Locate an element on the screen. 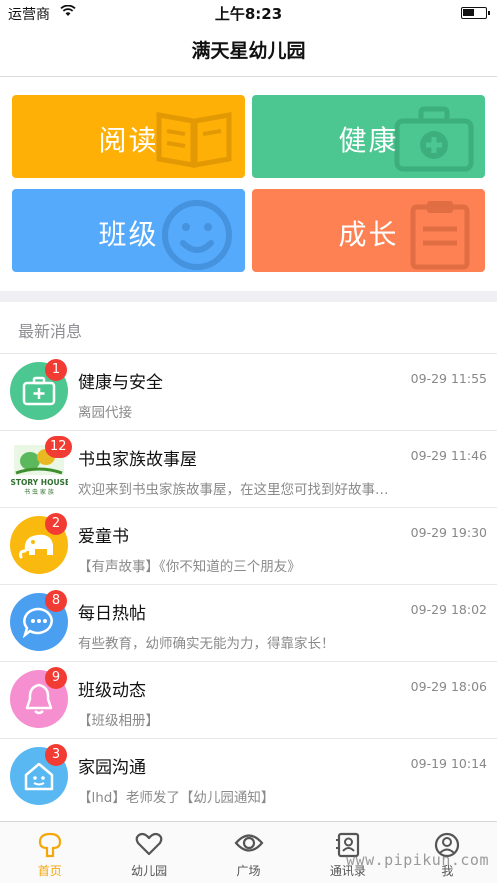 Image resolution: width=497 pixels, height=883 pixels. tab-square: 广场 is located at coordinates (248, 852).